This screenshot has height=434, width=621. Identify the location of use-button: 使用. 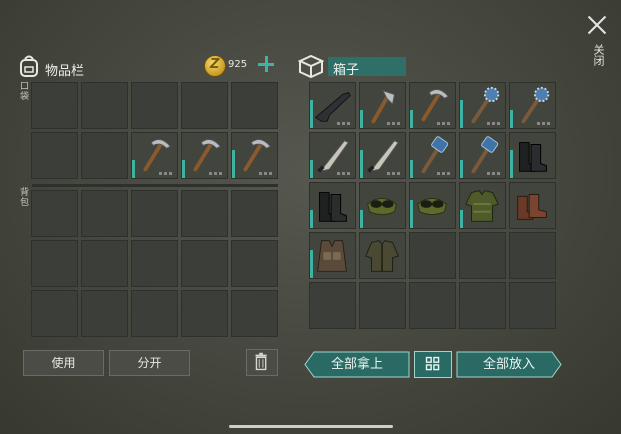
(63, 363).